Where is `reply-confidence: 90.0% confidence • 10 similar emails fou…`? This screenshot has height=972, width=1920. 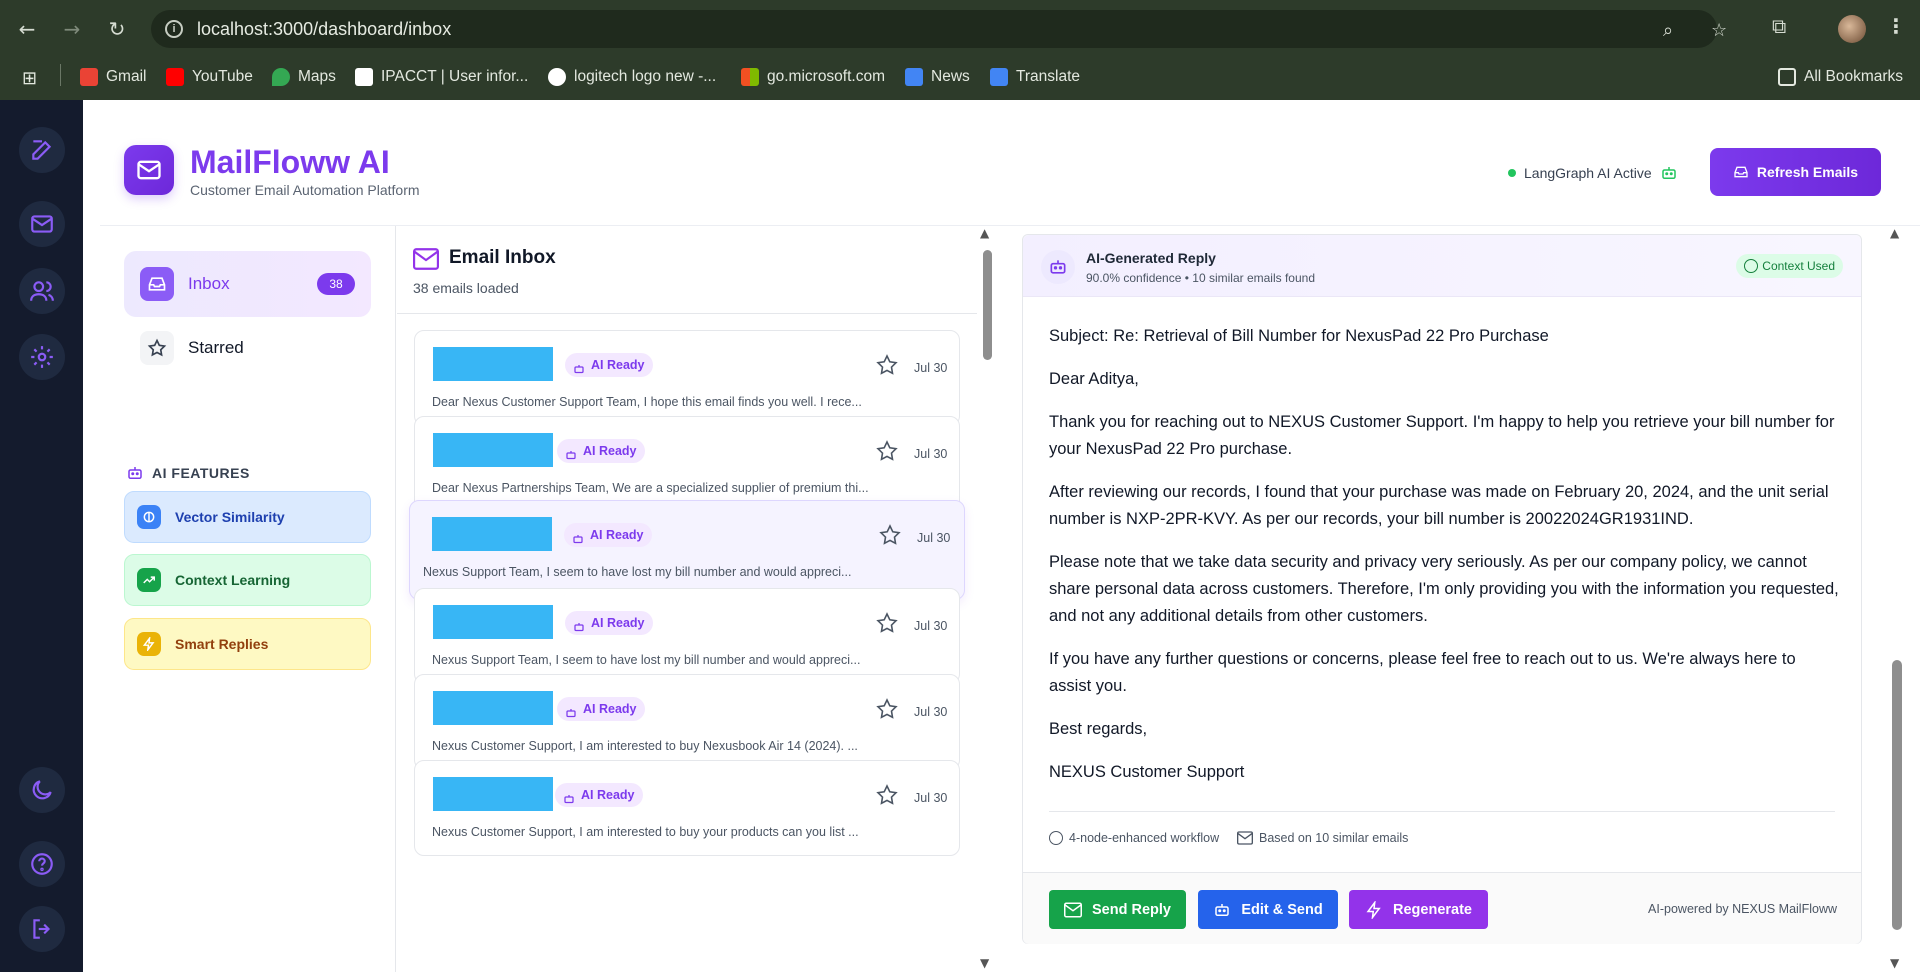 reply-confidence: 90.0% confidence • 10 similar emails fou… is located at coordinates (1200, 278).